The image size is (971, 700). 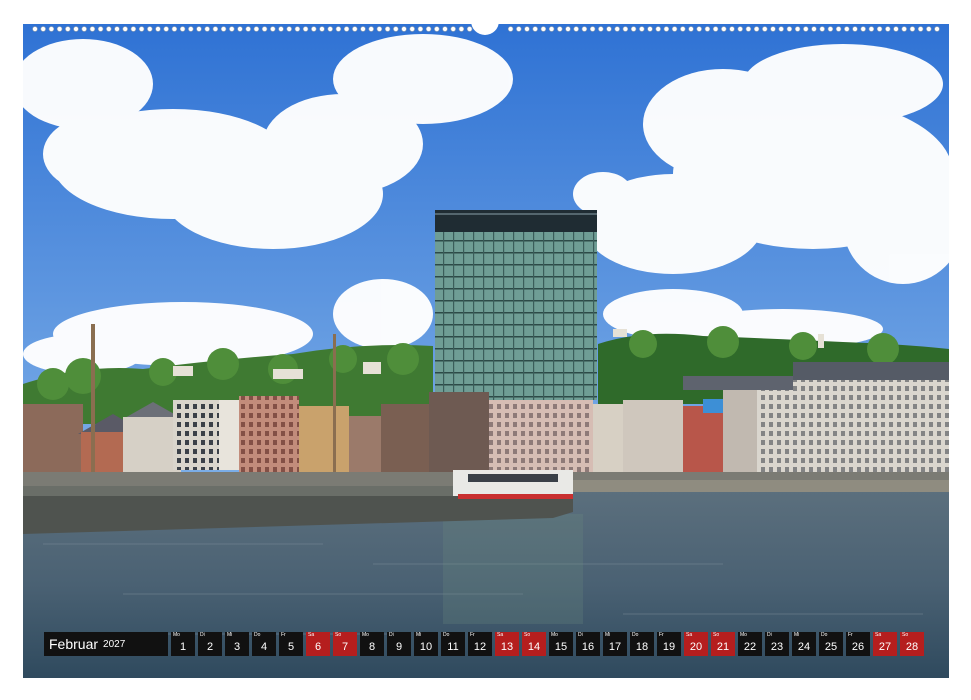 What do you see at coordinates (426, 647) in the screenshot?
I see `day-number: 10` at bounding box center [426, 647].